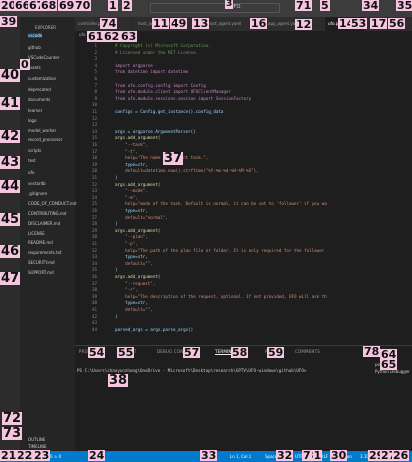  Describe the element at coordinates (339, 455) in the screenshot. I see `overlay-marker: 30` at that location.